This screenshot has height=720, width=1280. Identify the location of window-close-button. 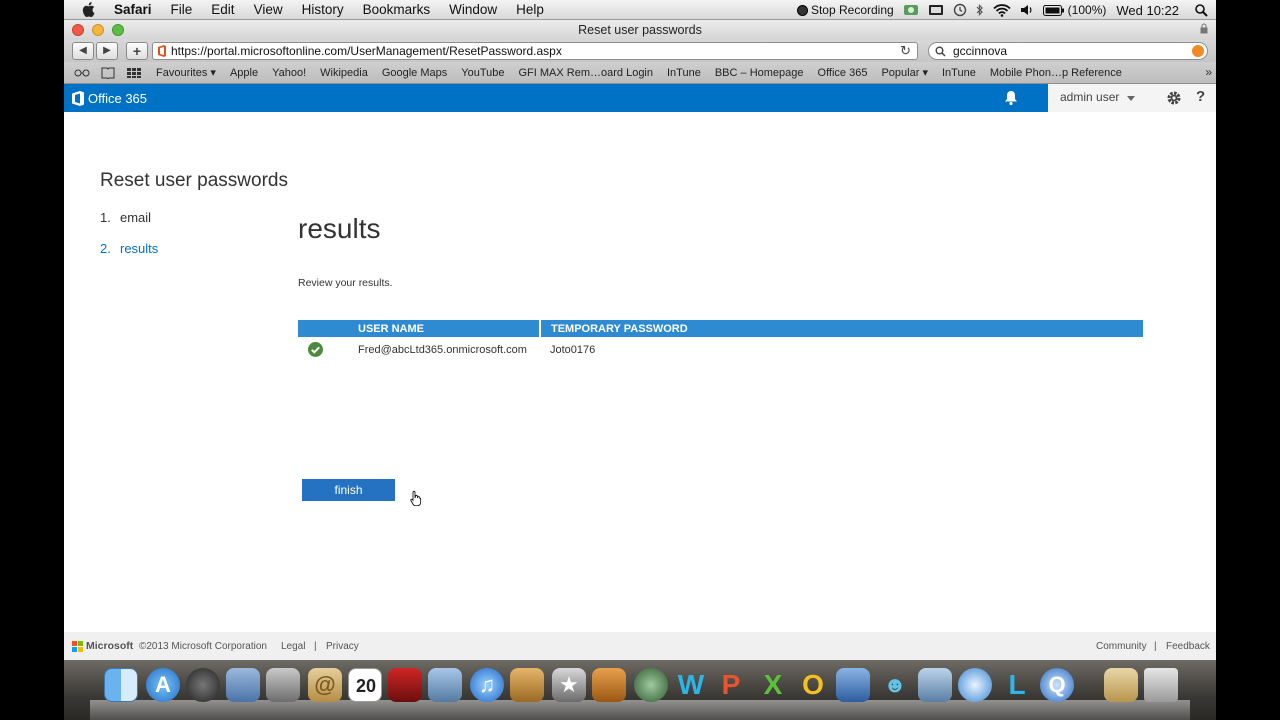
(78, 30).